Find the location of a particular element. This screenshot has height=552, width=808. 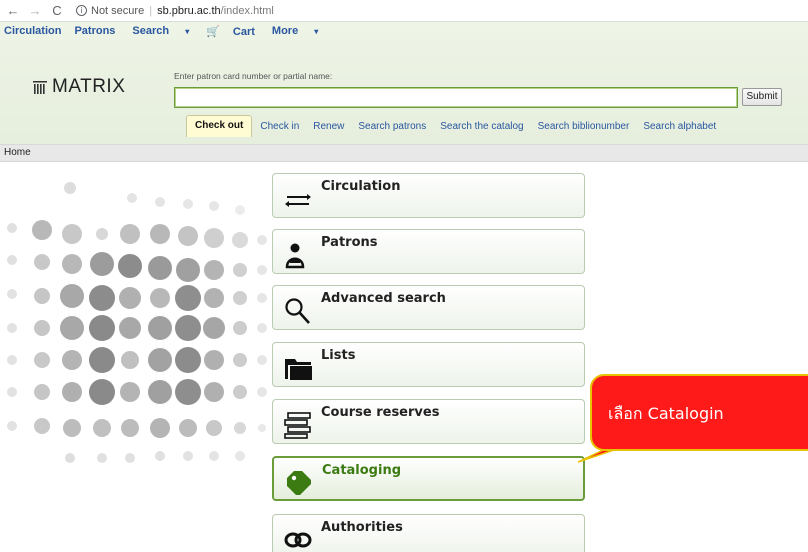

annotation-callout-text: เลือก Catalogin is located at coordinates (666, 413).